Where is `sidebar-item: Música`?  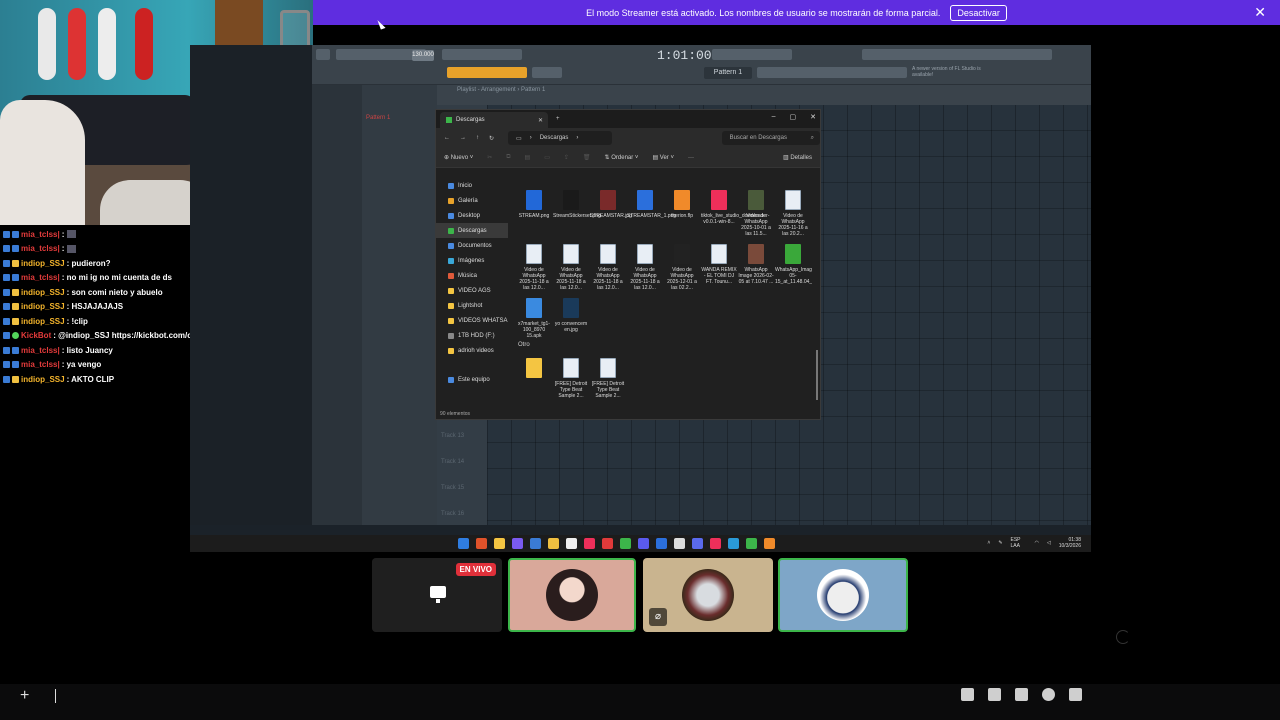 sidebar-item: Música is located at coordinates (472, 275).